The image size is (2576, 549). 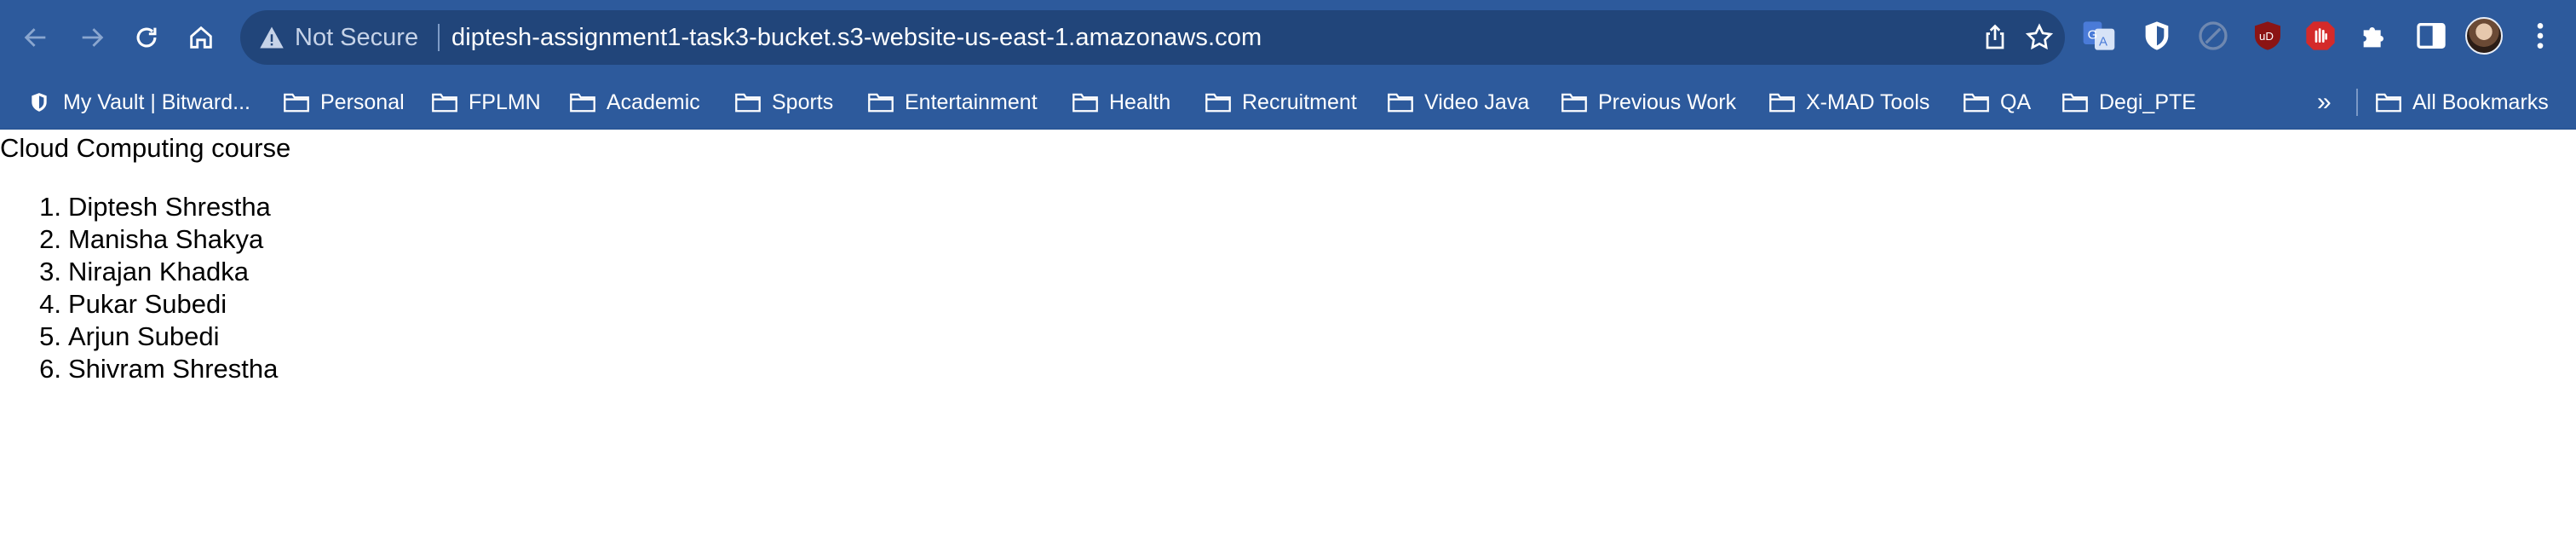 I want to click on reload-icon, so click(x=147, y=37).